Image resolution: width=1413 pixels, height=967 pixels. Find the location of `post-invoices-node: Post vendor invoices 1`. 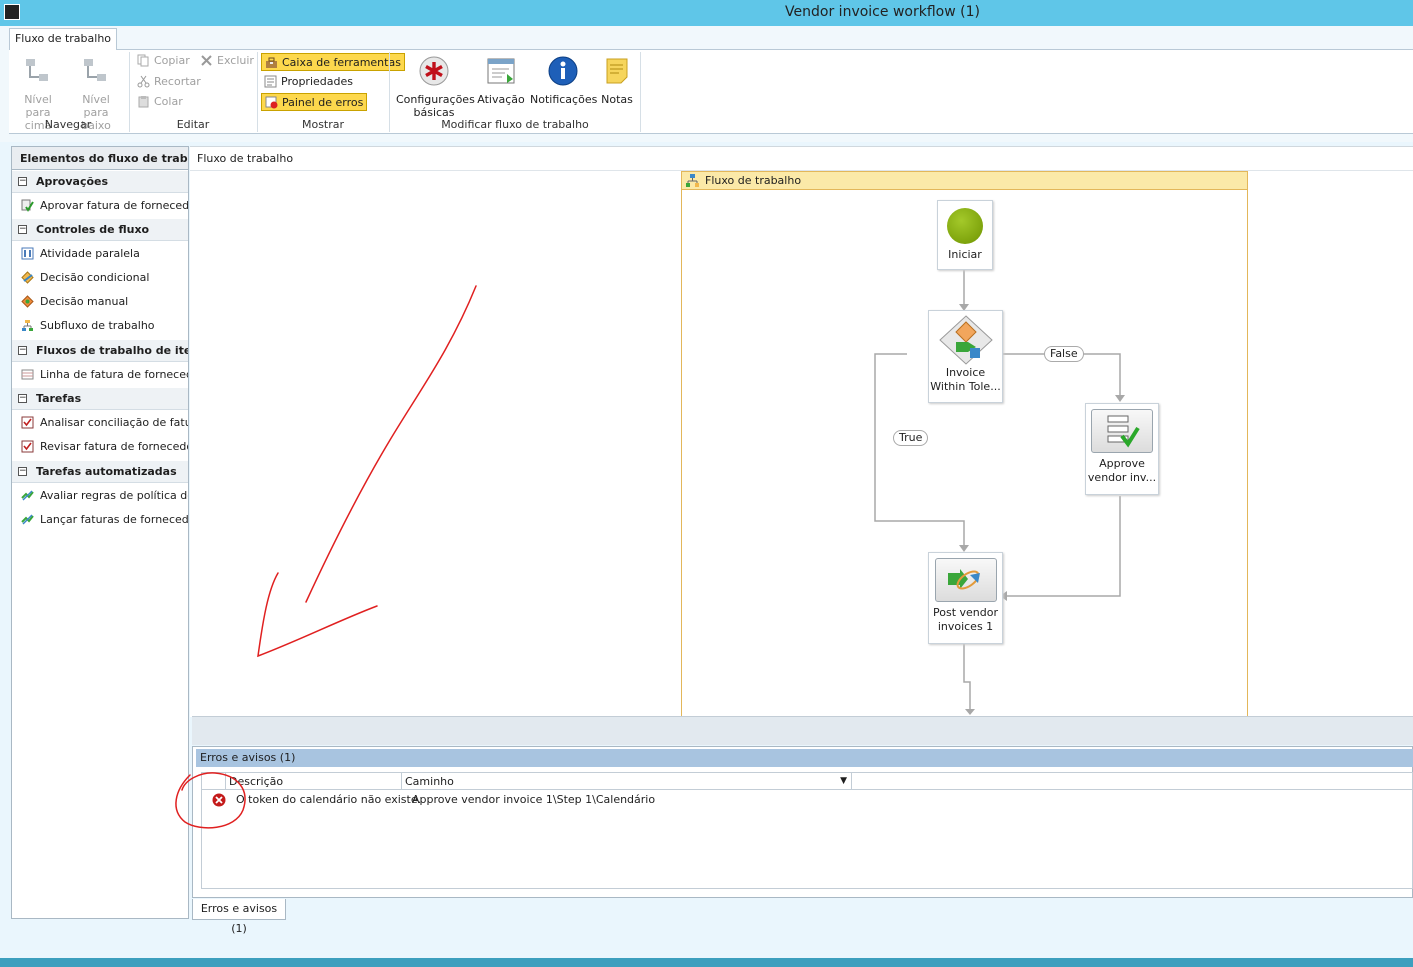

post-invoices-node: Post vendor invoices 1 is located at coordinates (965, 598).